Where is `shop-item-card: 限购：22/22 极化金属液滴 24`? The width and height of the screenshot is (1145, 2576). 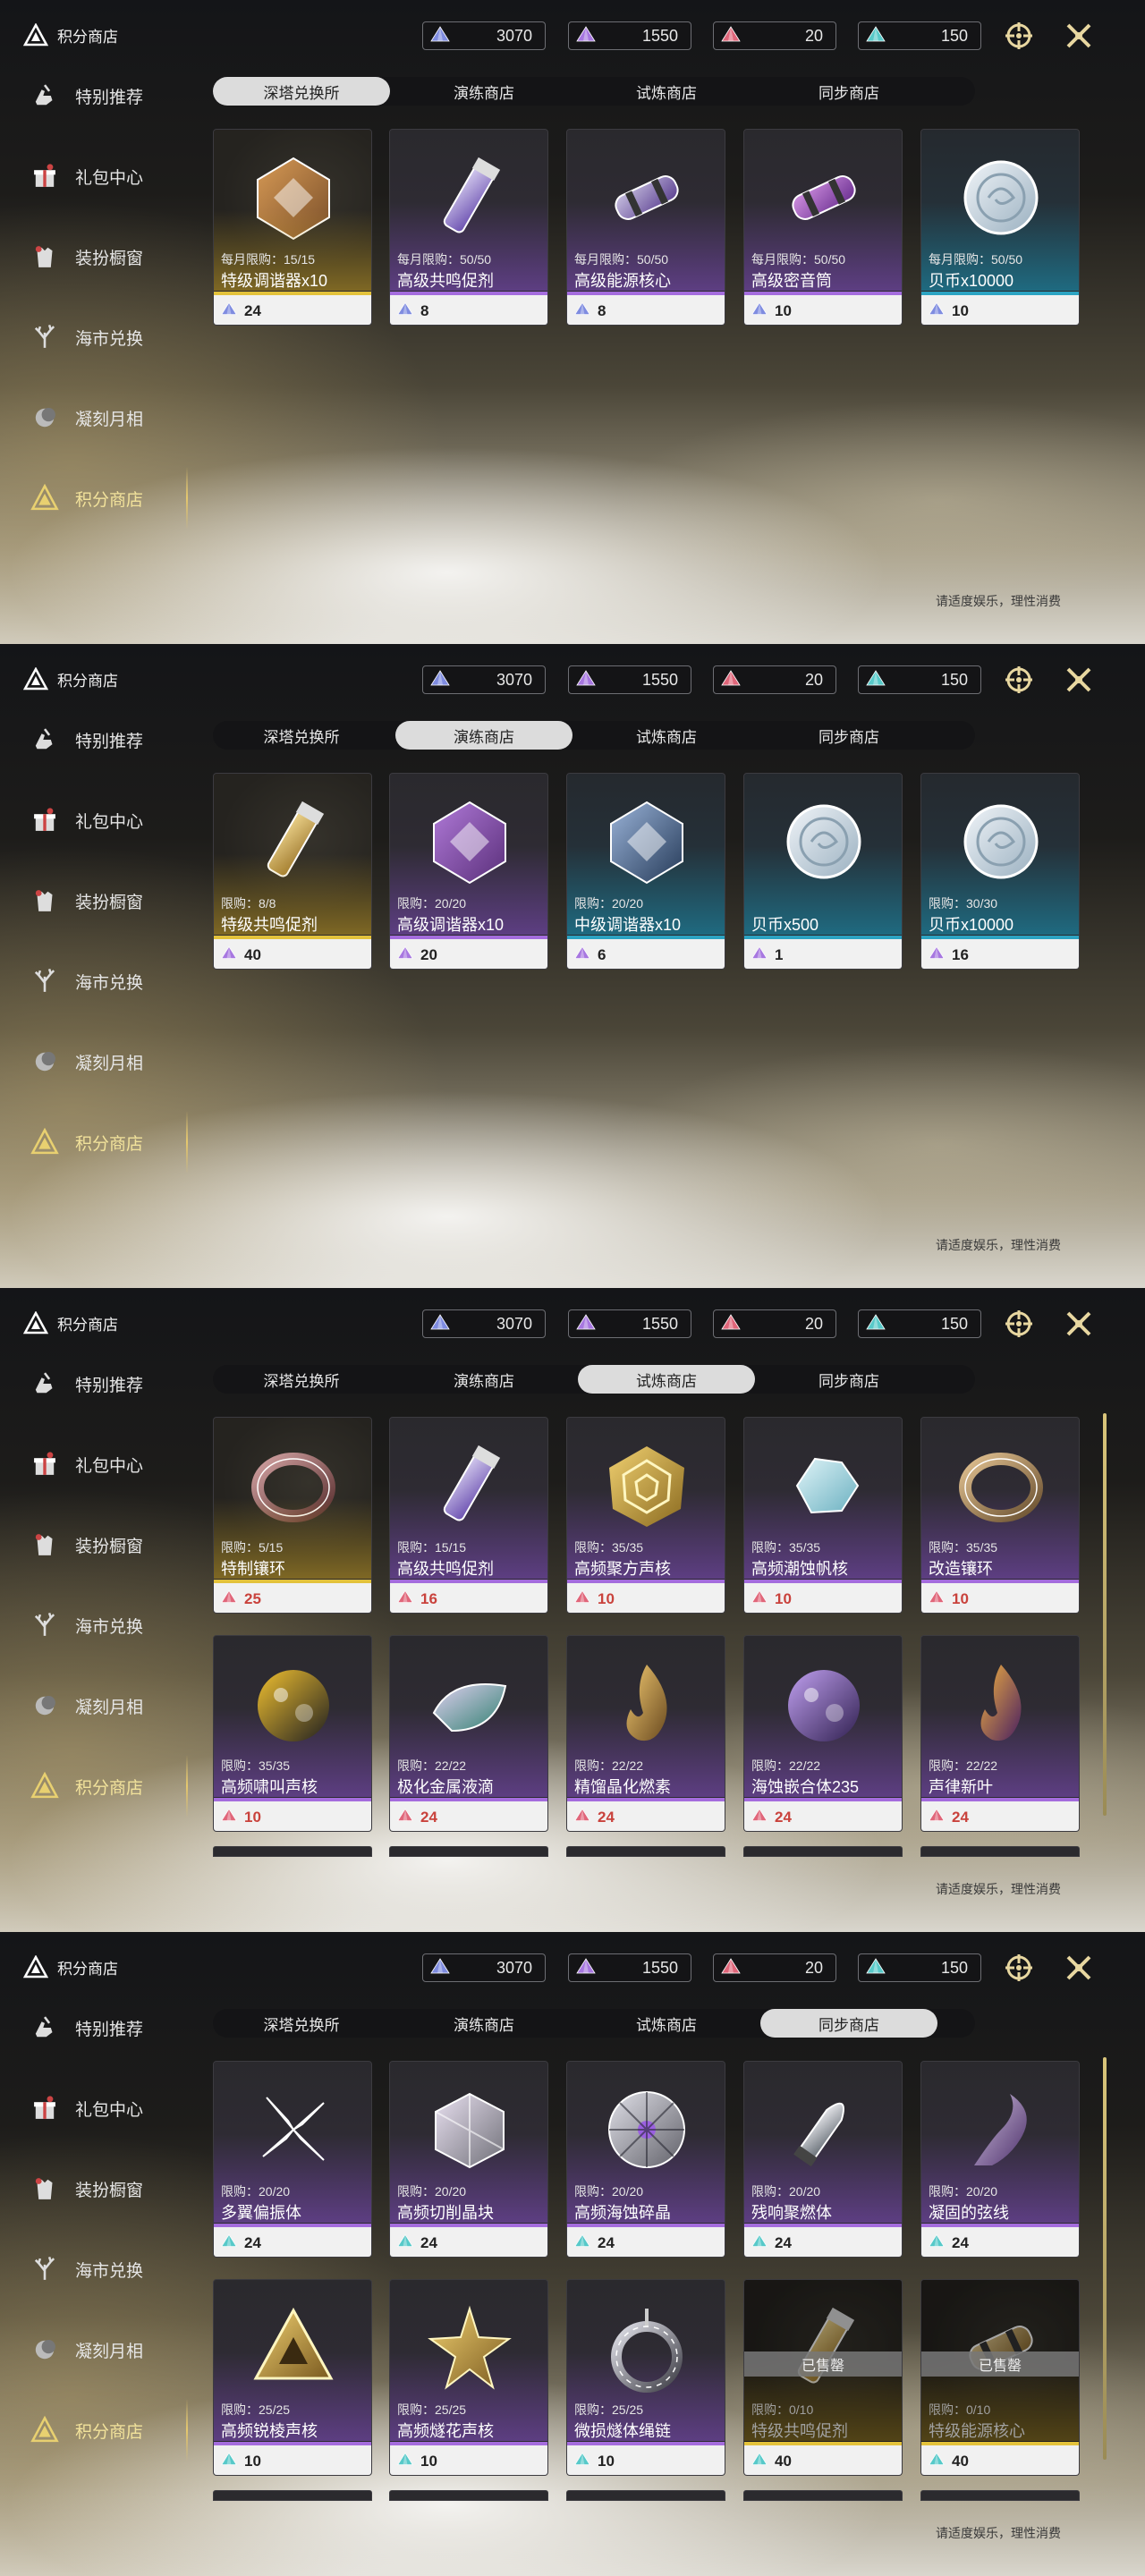 shop-item-card: 限购：22/22 极化金属液滴 24 is located at coordinates (468, 1733).